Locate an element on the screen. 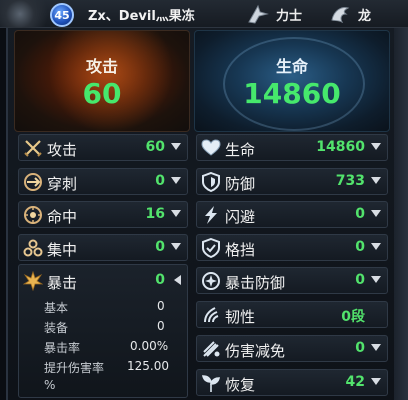 Image resolution: width=408 pixels, height=400 pixels. recovery-icon is located at coordinates (211, 383).